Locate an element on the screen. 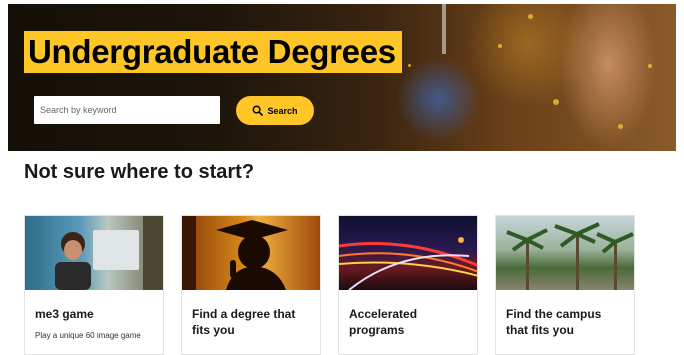 The image size is (684, 355). card-image-graduate is located at coordinates (251, 253).